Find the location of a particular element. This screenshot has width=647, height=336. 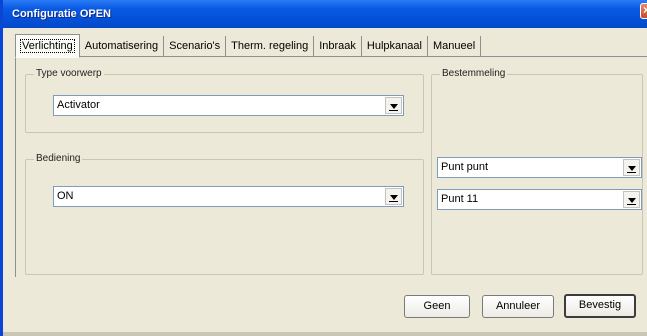

bestemmeling-value-1: Punt punt is located at coordinates (465, 167).